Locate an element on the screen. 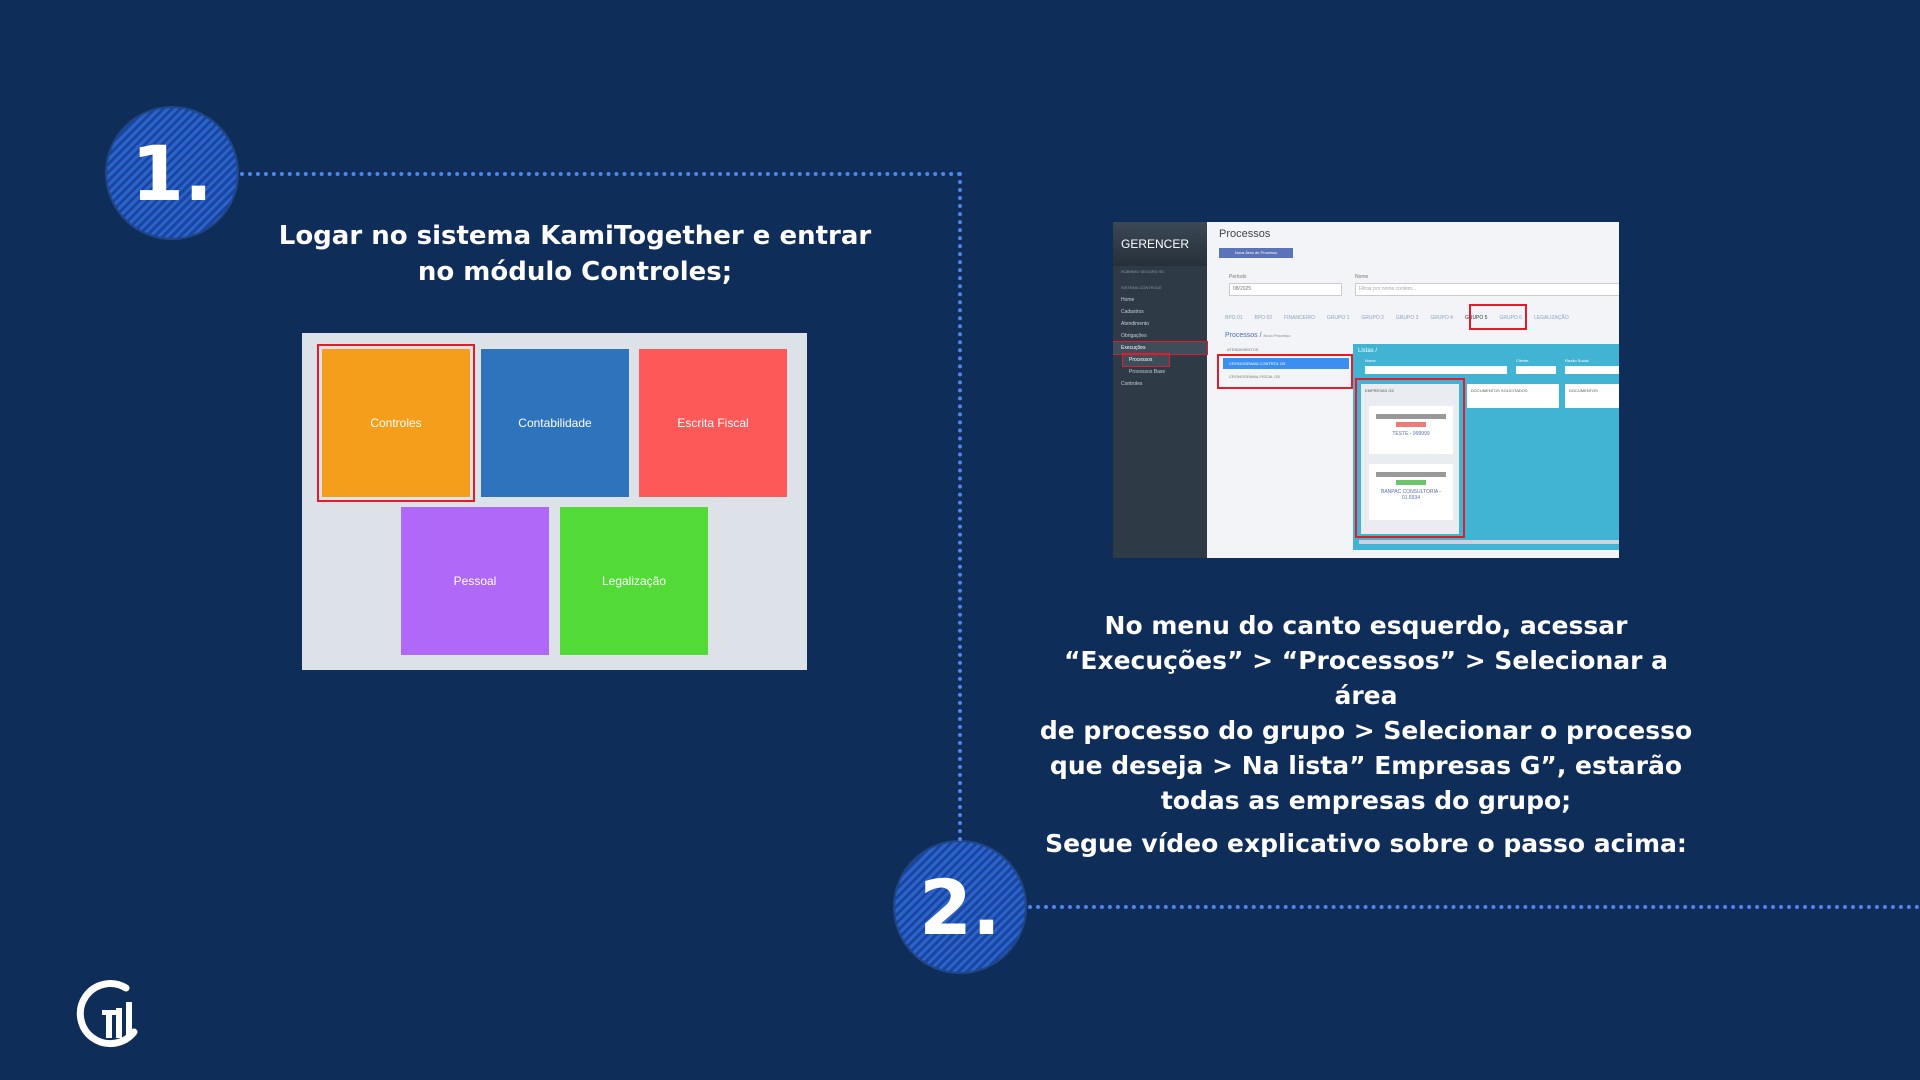 The image size is (1920, 1080). period-input: 08/2025 is located at coordinates (1285, 289).